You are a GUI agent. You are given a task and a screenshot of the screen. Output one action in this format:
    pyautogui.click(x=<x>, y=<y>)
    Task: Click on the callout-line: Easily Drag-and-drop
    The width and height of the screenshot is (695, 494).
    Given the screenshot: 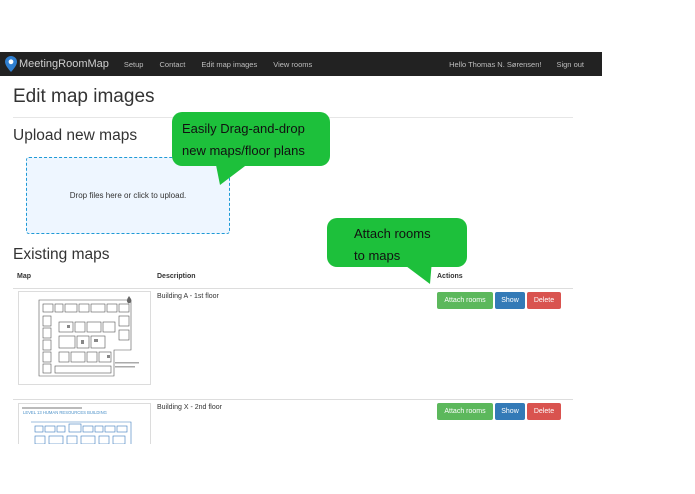 What is the action you would take?
    pyautogui.click(x=243, y=128)
    